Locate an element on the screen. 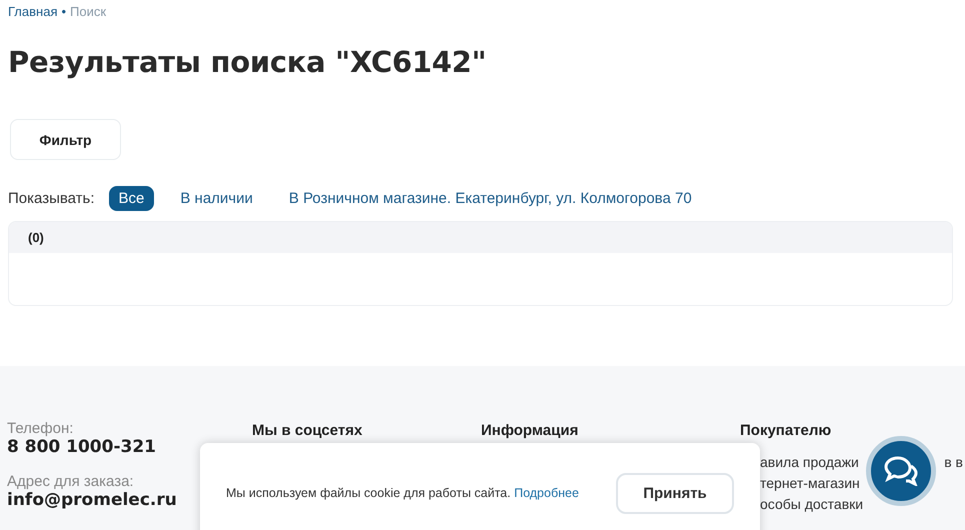 The width and height of the screenshot is (965, 530). more-link: Подробнее is located at coordinates (546, 493).